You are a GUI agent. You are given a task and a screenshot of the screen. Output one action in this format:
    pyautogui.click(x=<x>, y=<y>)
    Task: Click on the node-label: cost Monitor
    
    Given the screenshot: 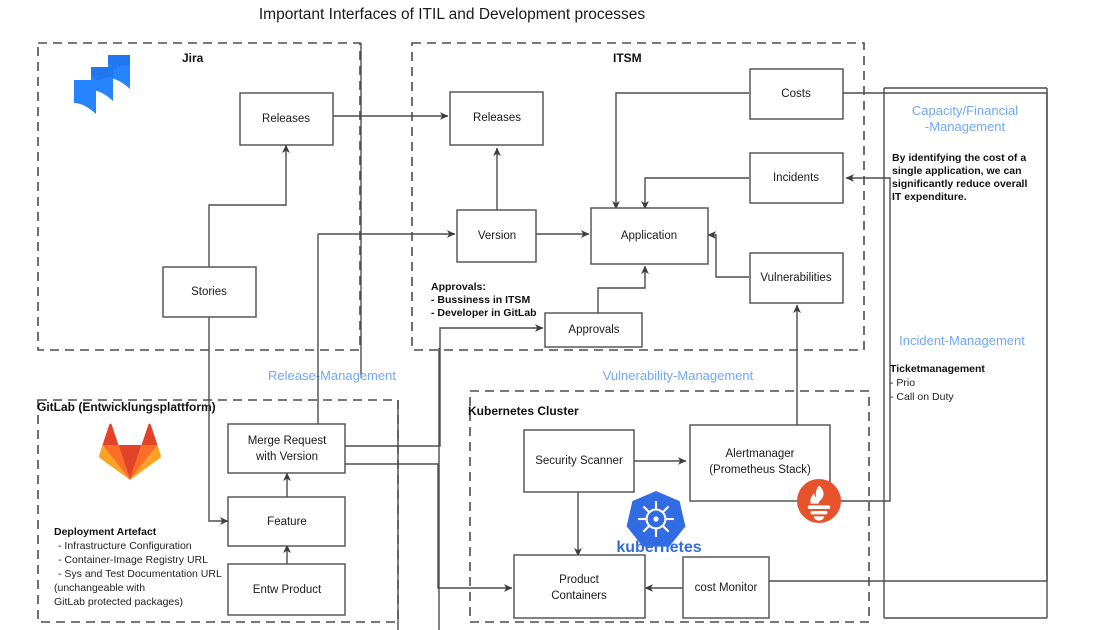 What is the action you would take?
    pyautogui.click(x=726, y=588)
    